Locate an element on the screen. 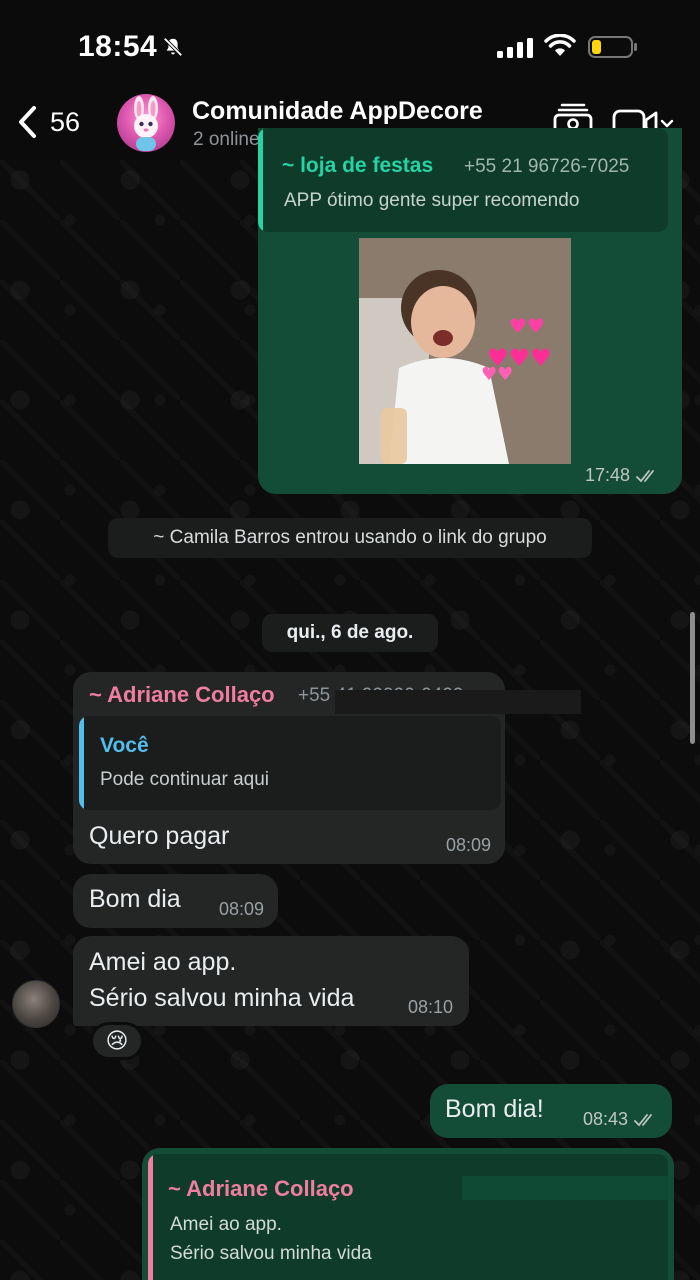  message-meta: 17:48 is located at coordinates (622, 475).